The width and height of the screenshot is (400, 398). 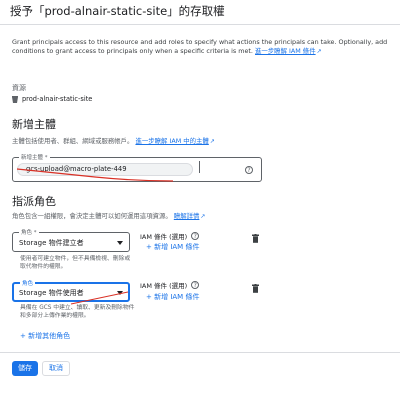 I want to click on add-condition-button-2: + 新增 IAM 條件, so click(x=172, y=297).